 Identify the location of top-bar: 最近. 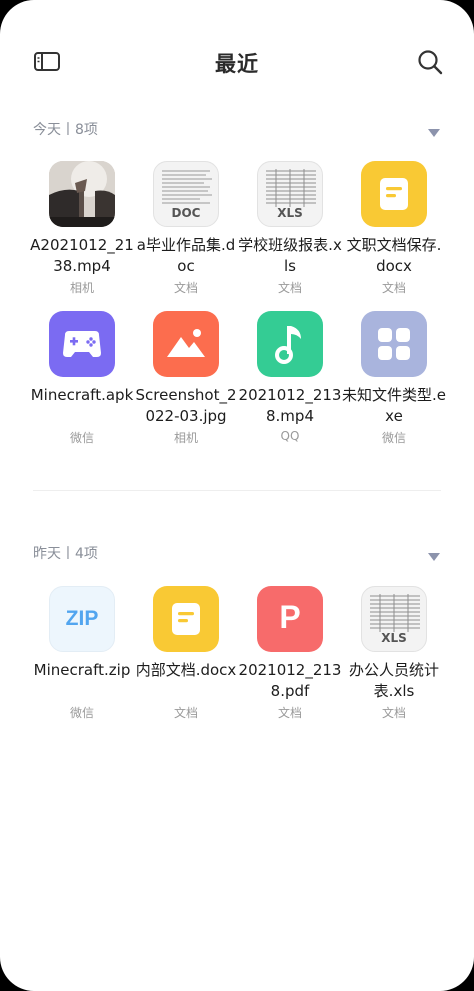
(237, 62).